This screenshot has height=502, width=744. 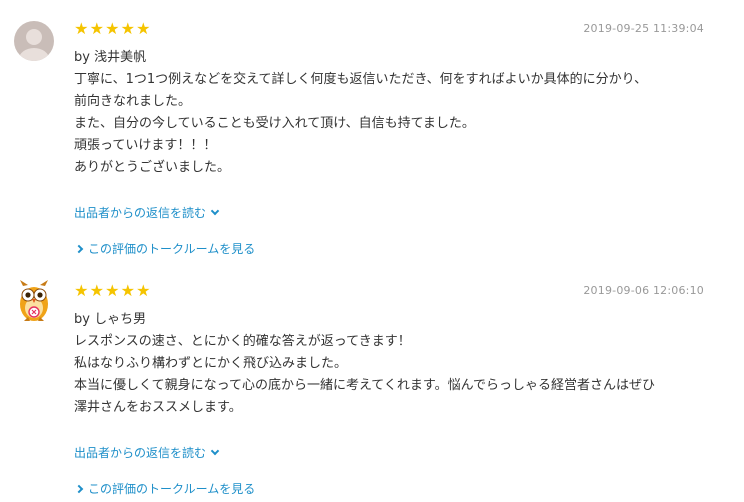 I want to click on comment-line: ありがとうございました。, so click(x=152, y=167).